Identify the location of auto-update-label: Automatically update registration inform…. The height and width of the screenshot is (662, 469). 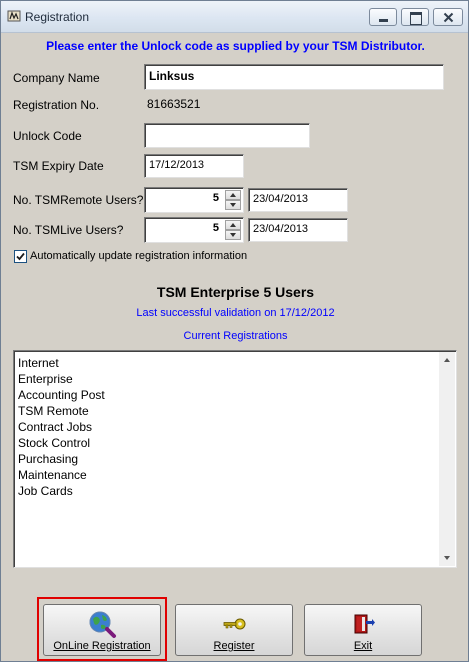
(139, 256).